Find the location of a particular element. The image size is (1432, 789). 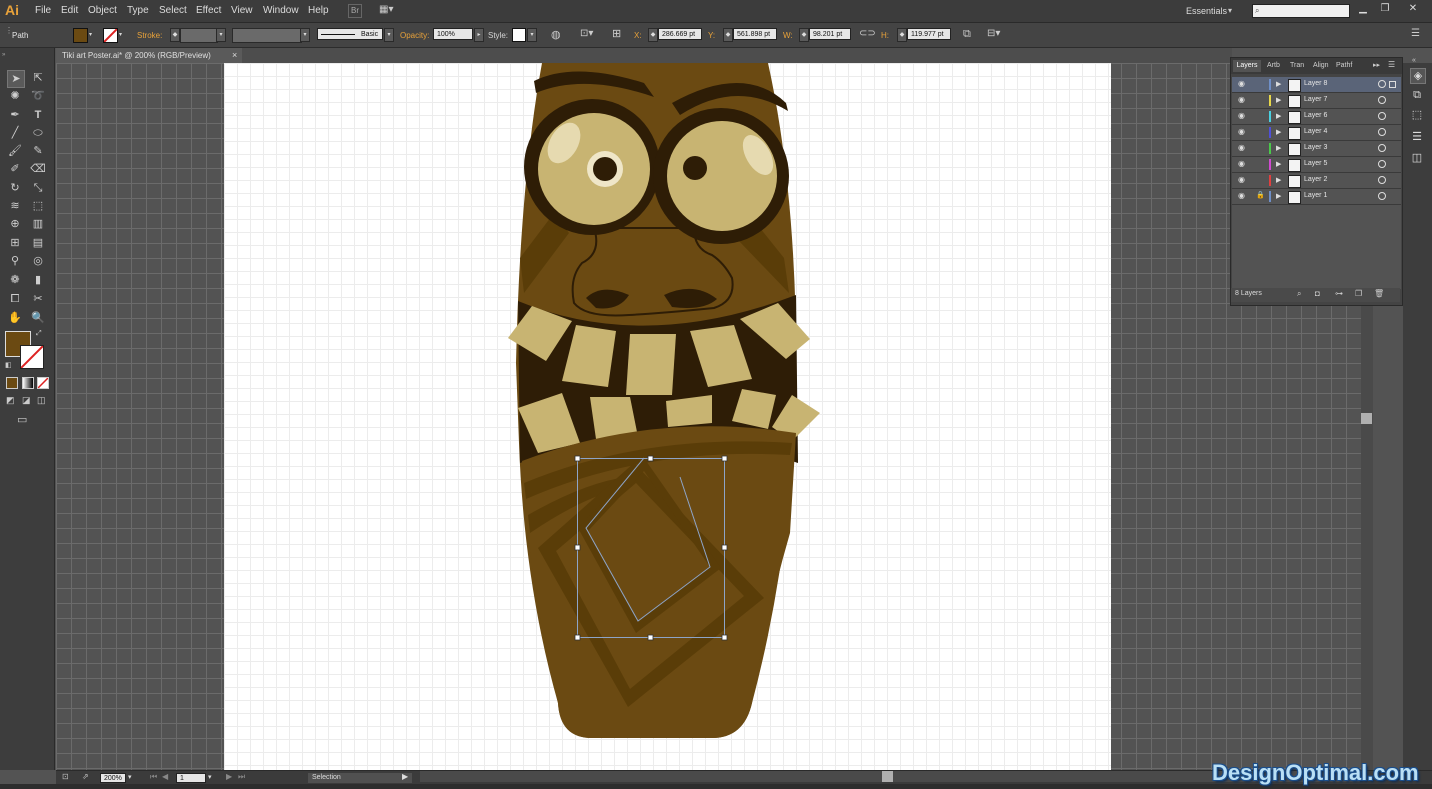

reference-point-icon: ⊞ is located at coordinates (616, 33).